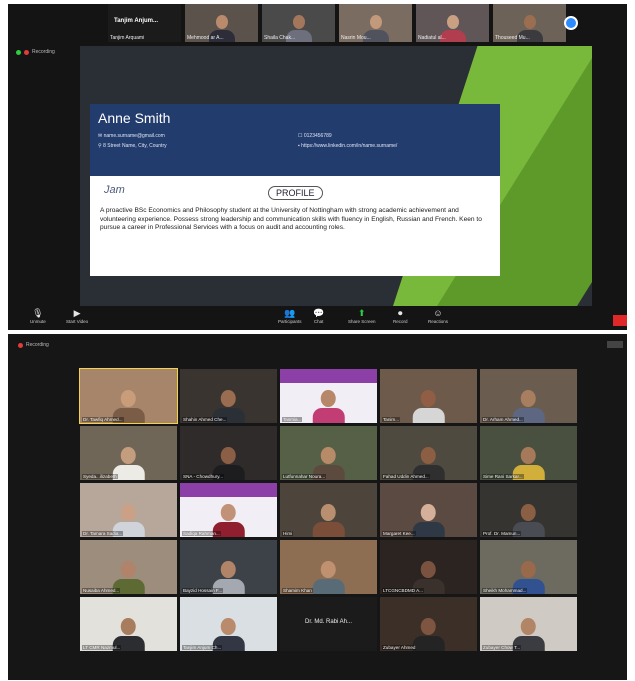 This screenshot has height=681, width=635. What do you see at coordinates (114, 190) in the screenshot?
I see `annotation-scribble: Jam` at bounding box center [114, 190].